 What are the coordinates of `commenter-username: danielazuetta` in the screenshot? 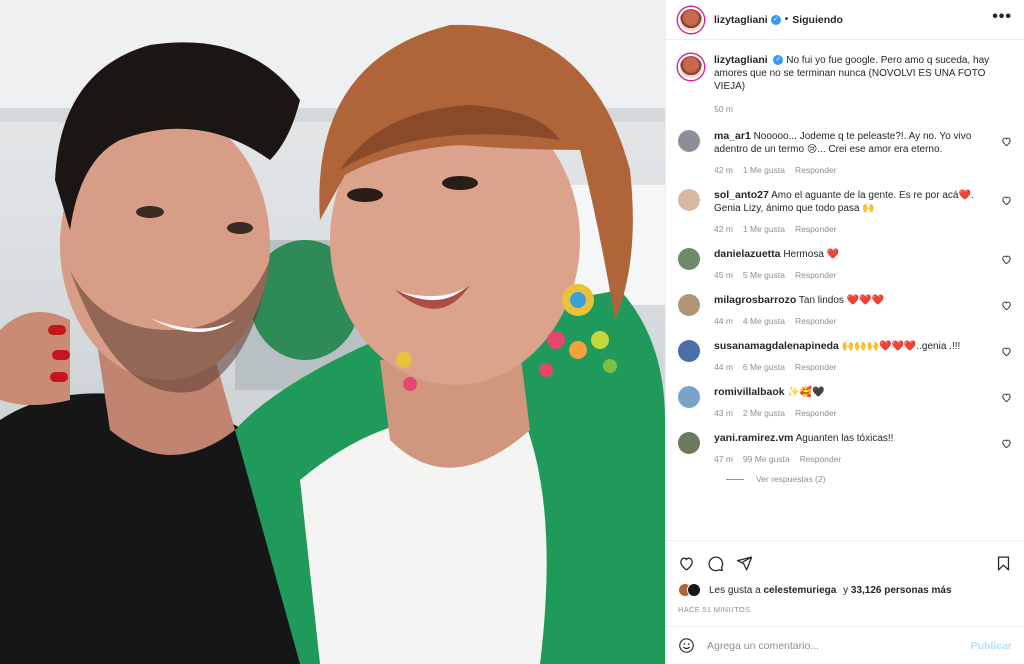 It's located at (747, 254).